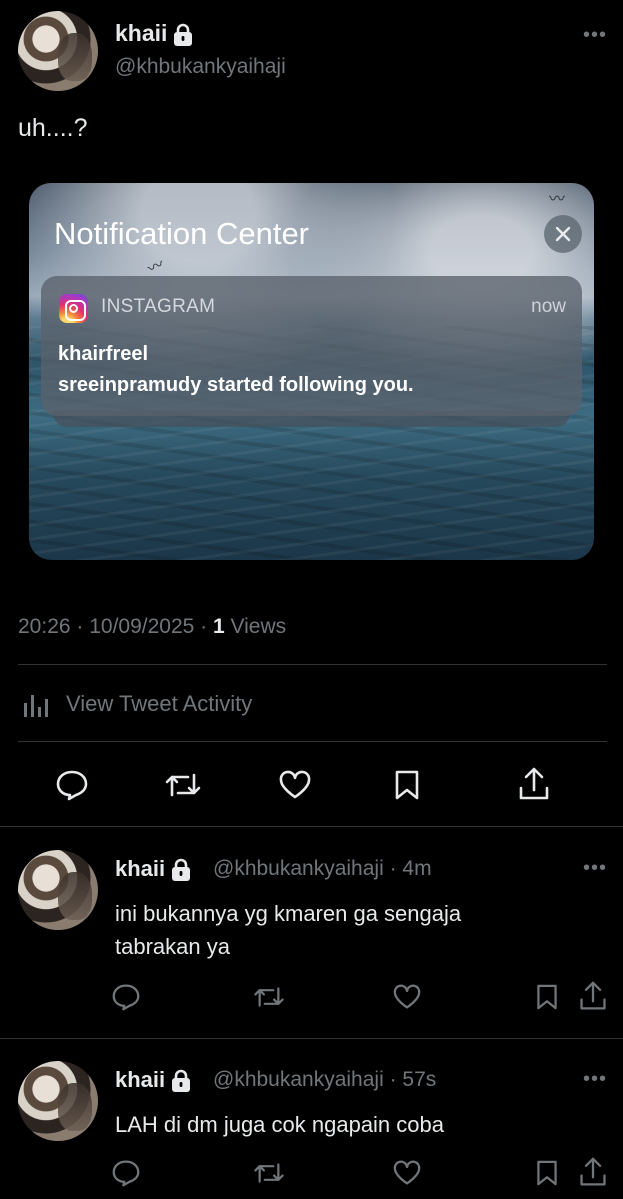  I want to click on author-name: khaii, so click(154, 33).